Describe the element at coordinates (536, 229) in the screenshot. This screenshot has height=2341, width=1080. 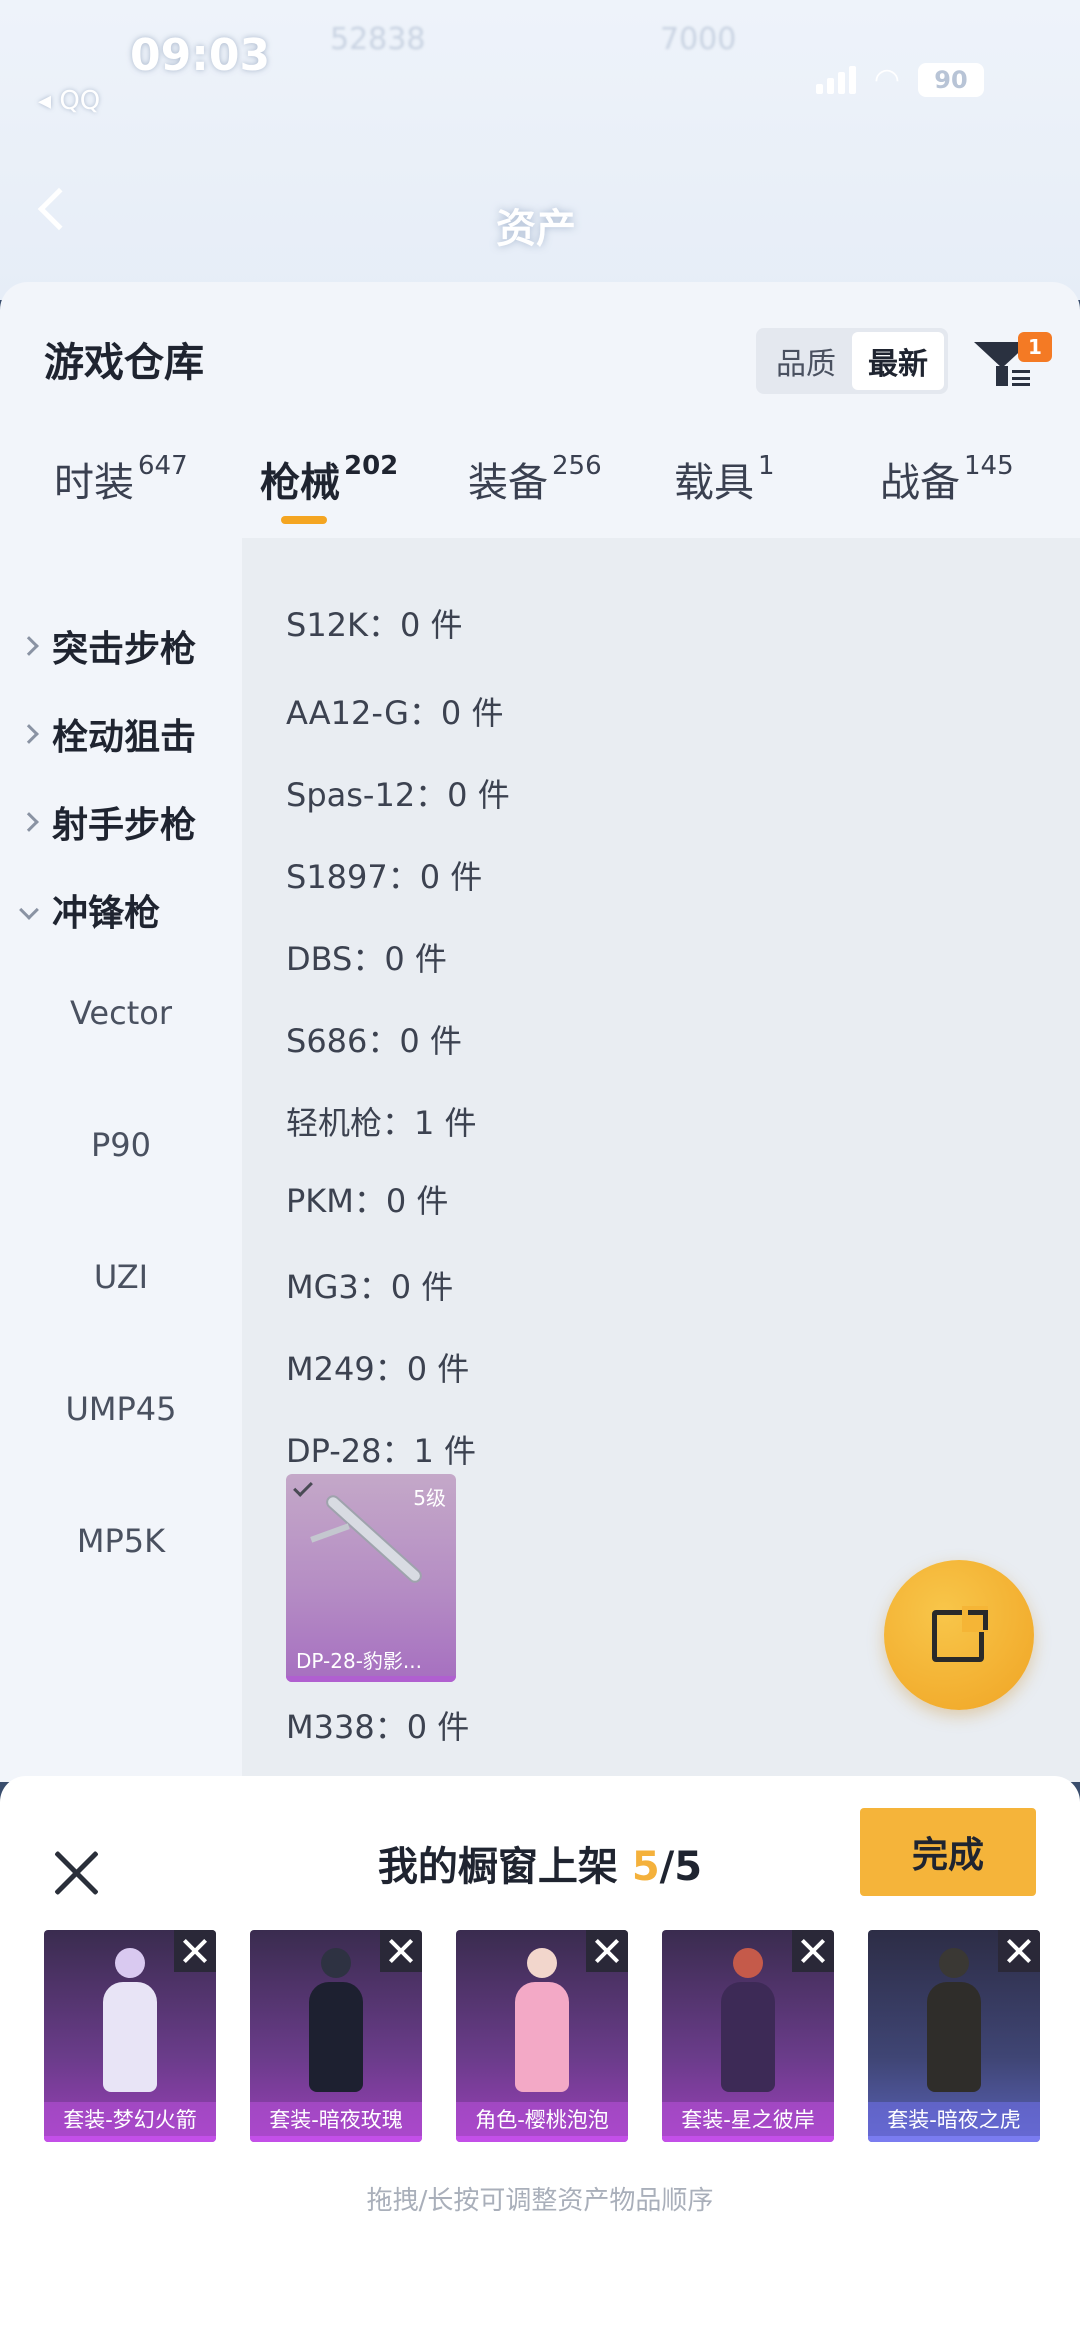
I see `background-page-title: 资产` at that location.